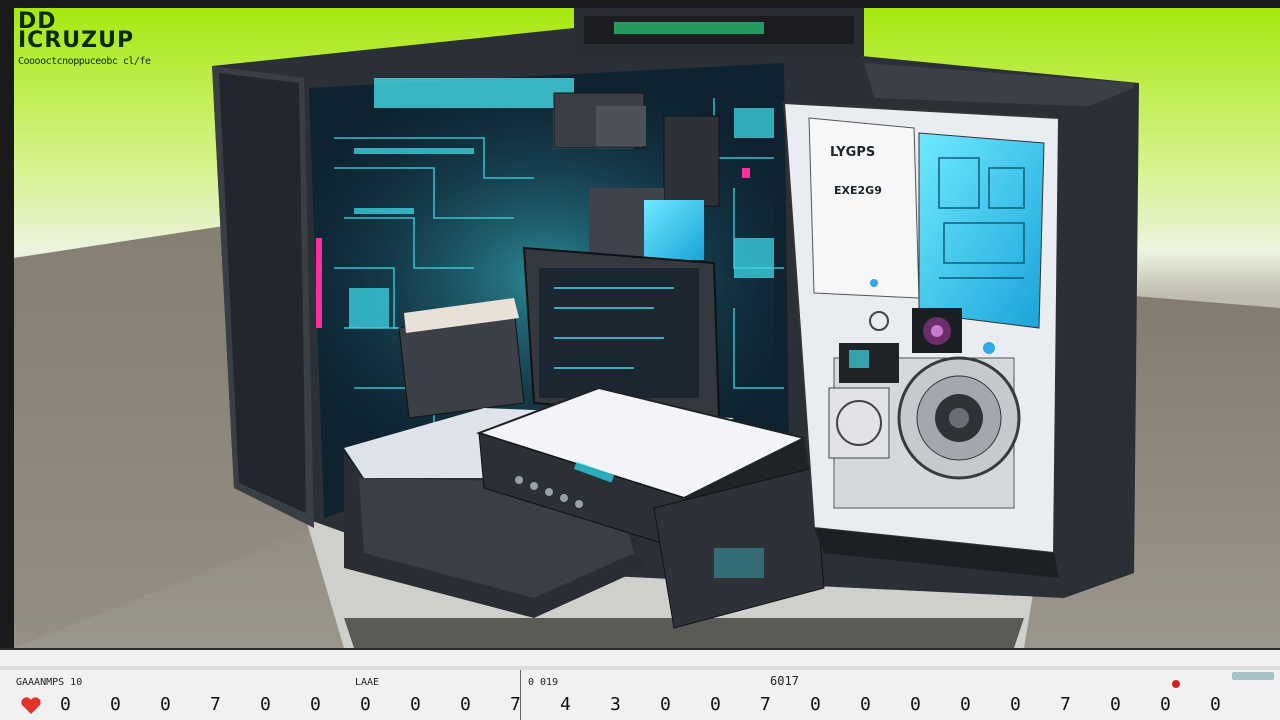 The image size is (1280, 720). I want to click on heart-icon, so click(31, 706).